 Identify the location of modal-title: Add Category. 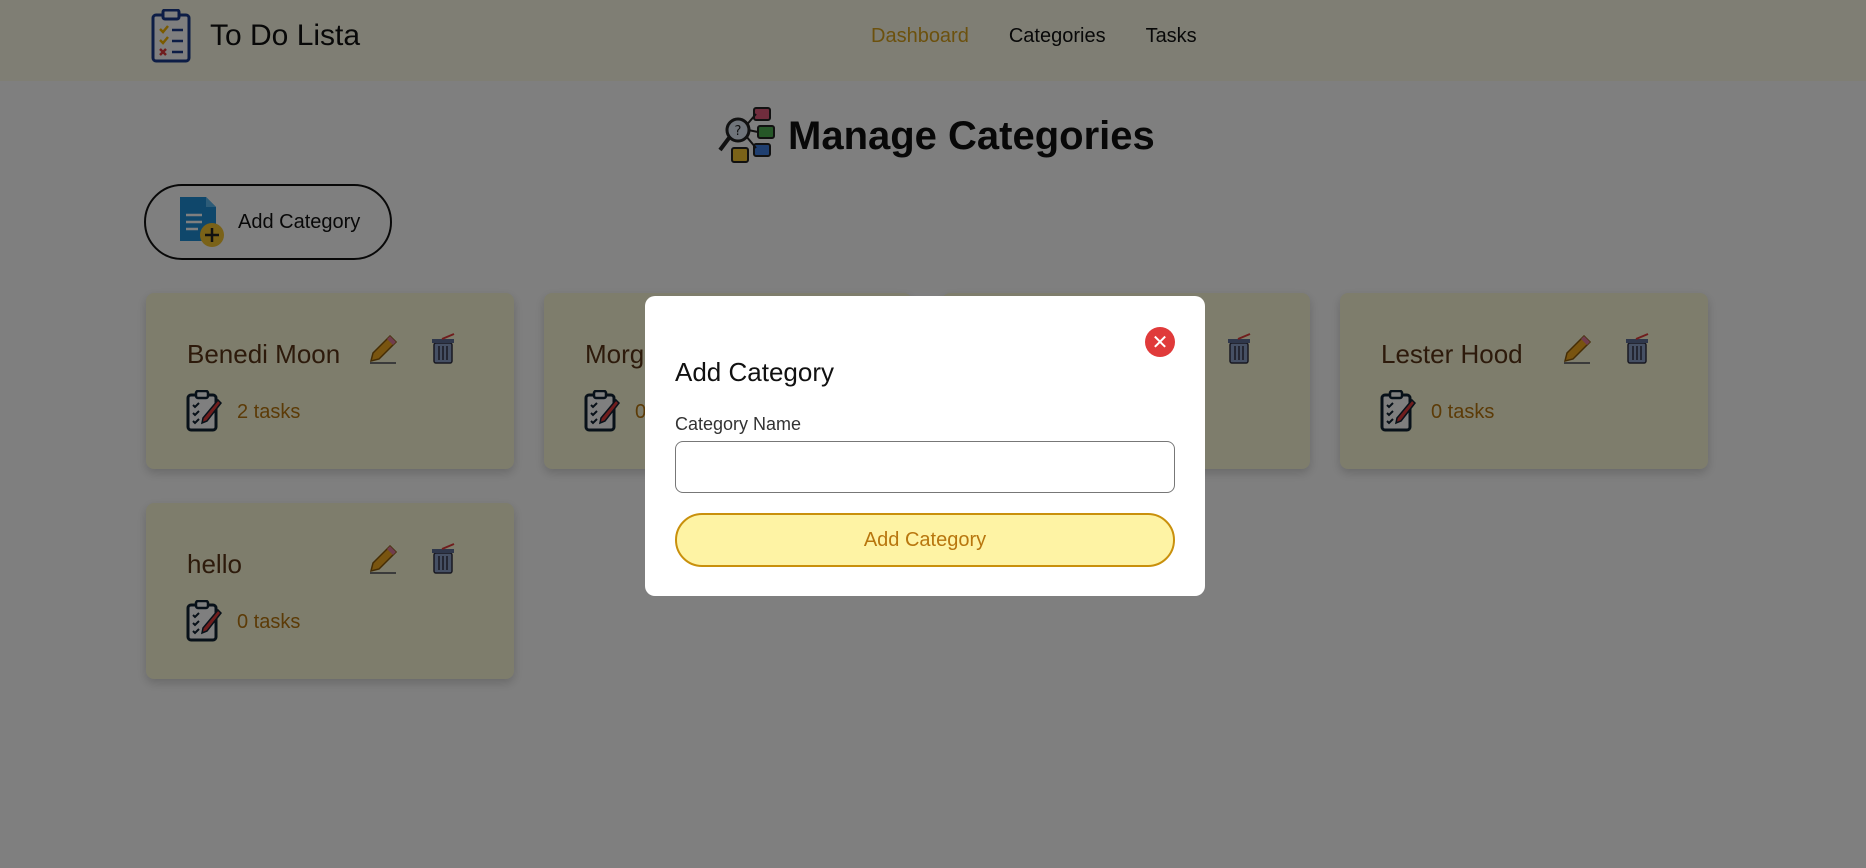
(754, 372).